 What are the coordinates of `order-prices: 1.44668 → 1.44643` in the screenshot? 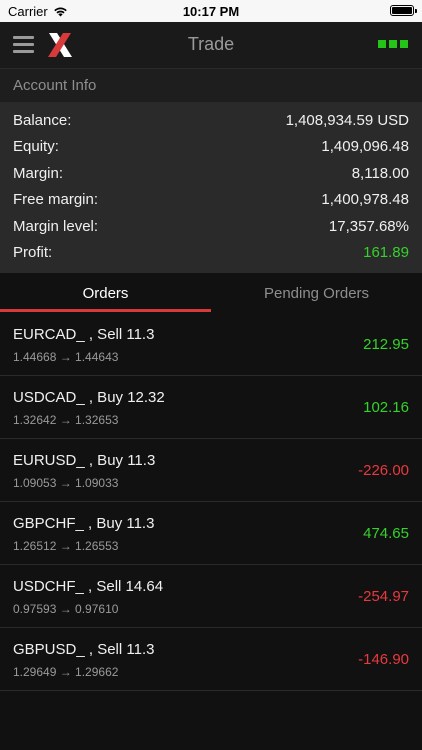 It's located at (66, 357).